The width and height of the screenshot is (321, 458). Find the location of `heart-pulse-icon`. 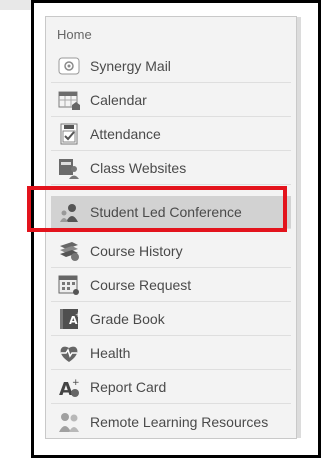

heart-pulse-icon is located at coordinates (69, 353).